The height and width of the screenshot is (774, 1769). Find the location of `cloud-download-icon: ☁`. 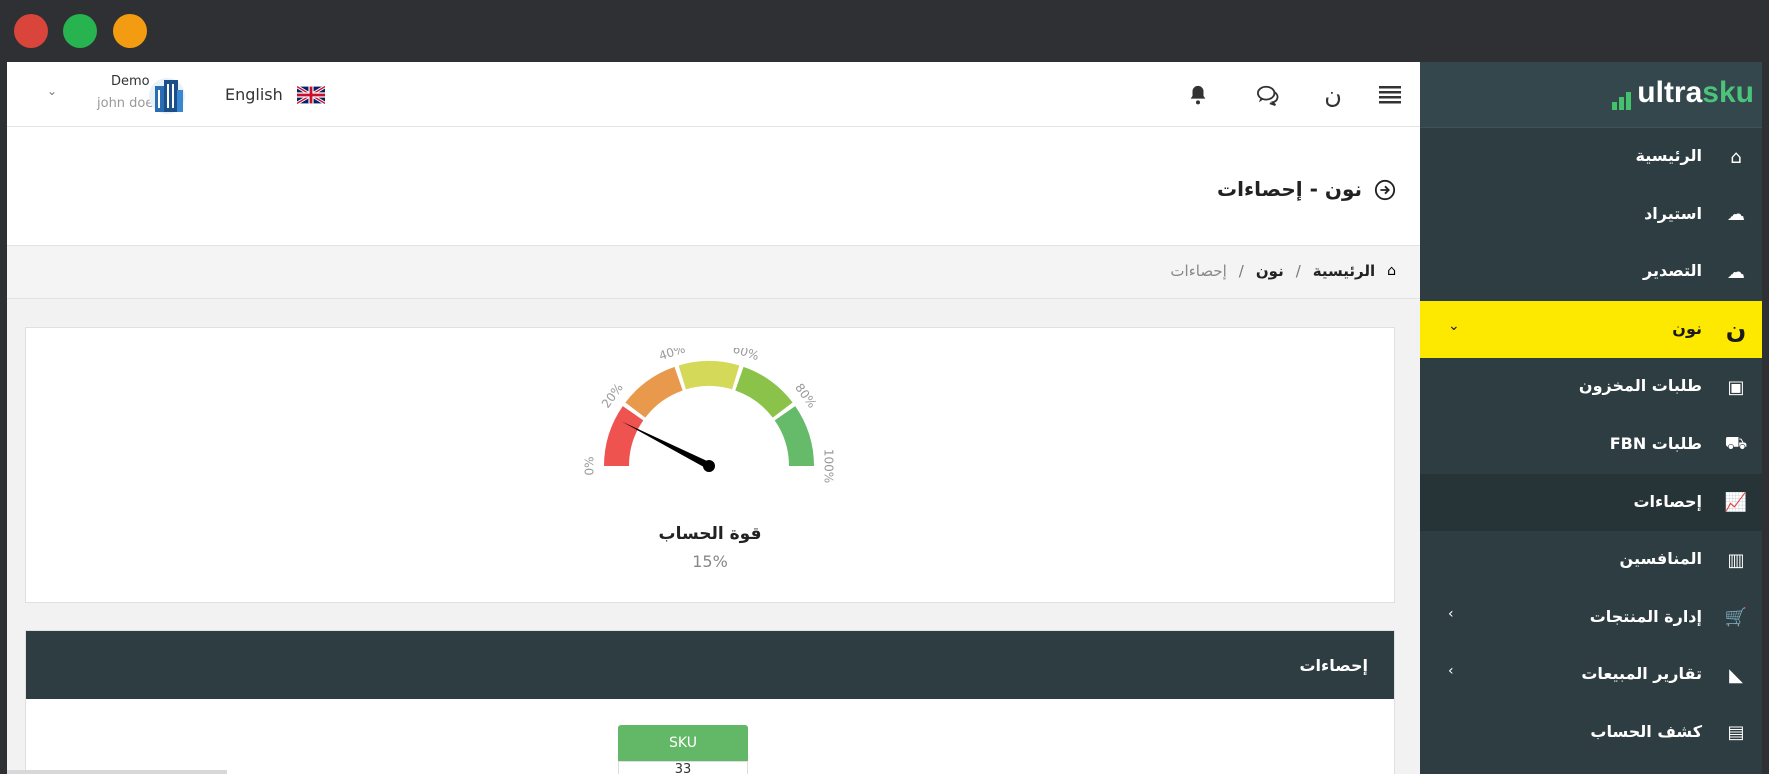

cloud-download-icon: ☁ is located at coordinates (1736, 272).